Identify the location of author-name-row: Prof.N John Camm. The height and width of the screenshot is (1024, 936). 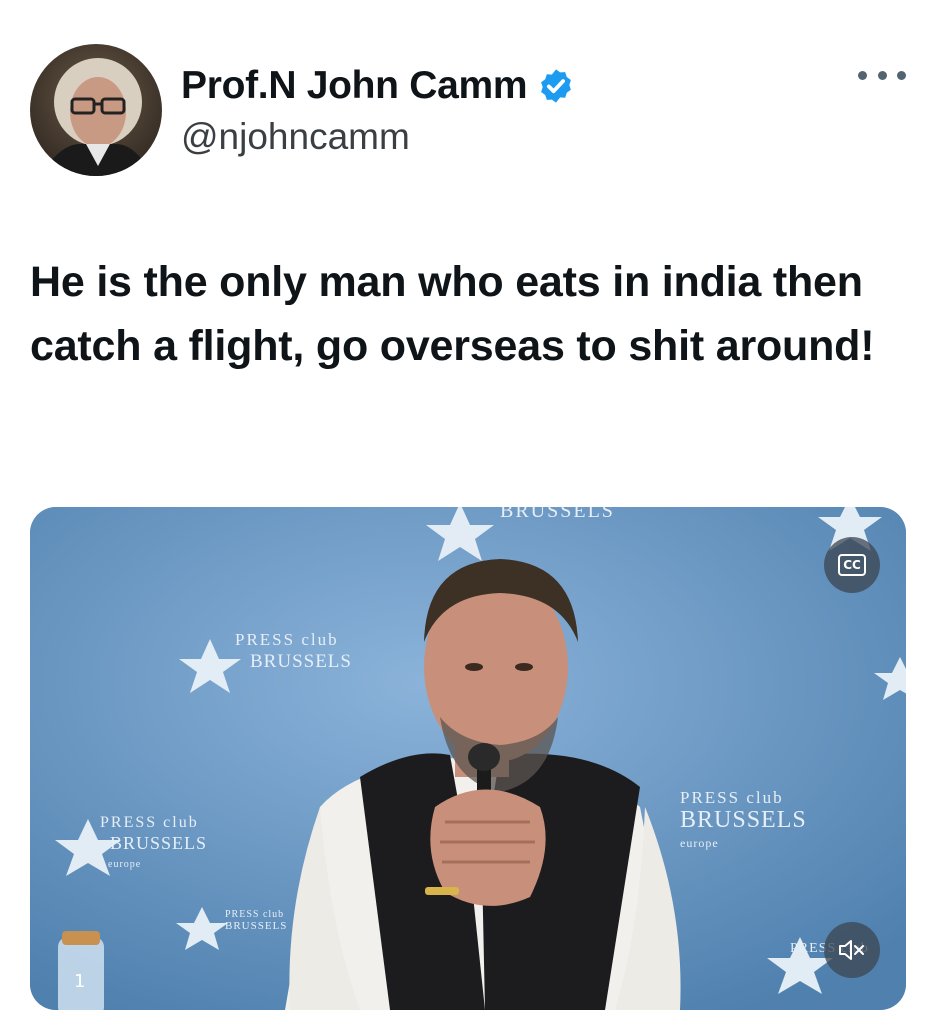
(378, 86).